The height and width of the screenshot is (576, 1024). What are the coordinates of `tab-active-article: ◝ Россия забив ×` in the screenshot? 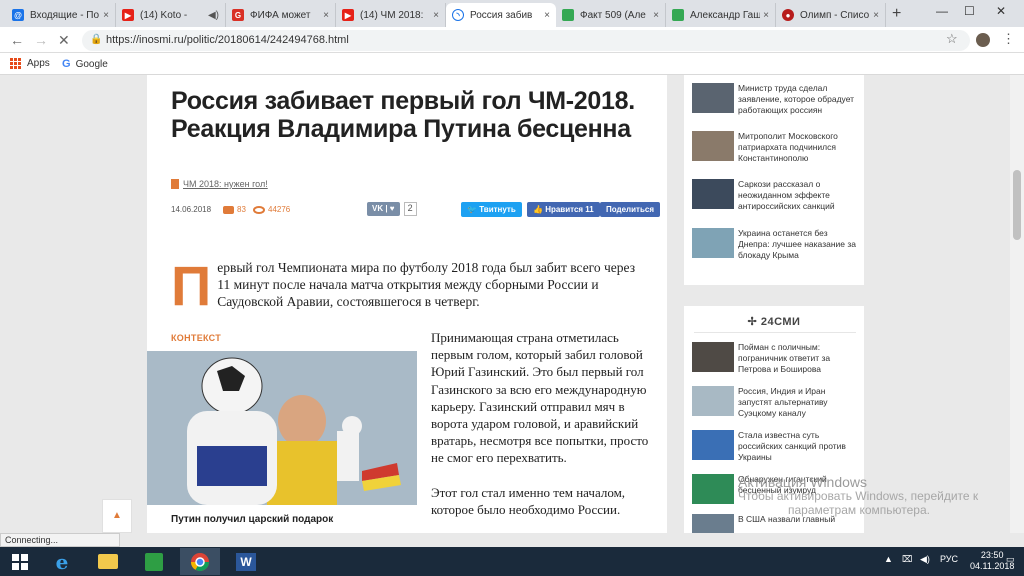 It's located at (501, 15).